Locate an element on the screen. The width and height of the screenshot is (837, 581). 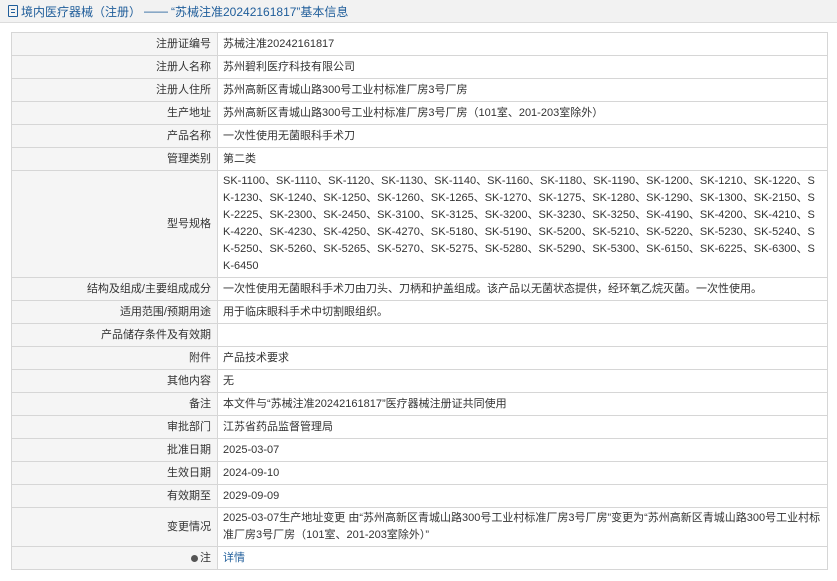
table-row: 附件 产品技术要求 is located at coordinates (419, 358).